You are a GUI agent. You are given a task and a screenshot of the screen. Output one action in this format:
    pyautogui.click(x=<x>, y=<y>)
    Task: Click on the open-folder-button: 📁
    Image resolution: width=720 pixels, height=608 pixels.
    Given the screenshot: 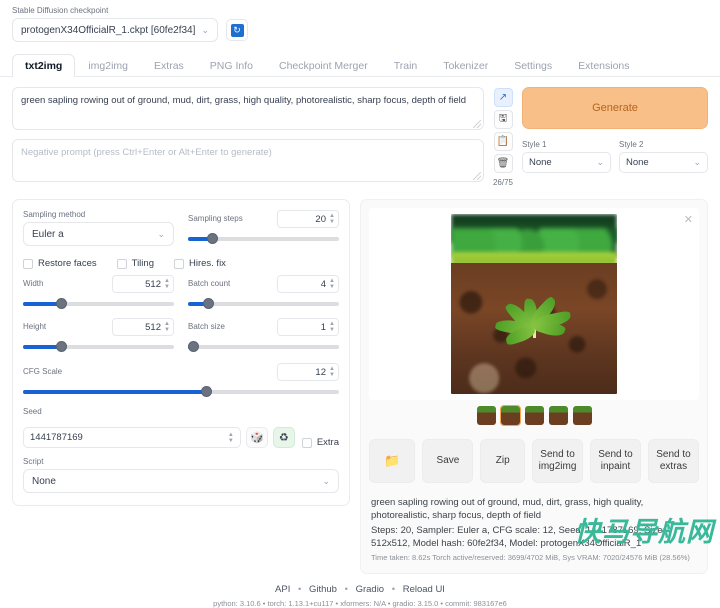 What is the action you would take?
    pyautogui.click(x=392, y=461)
    